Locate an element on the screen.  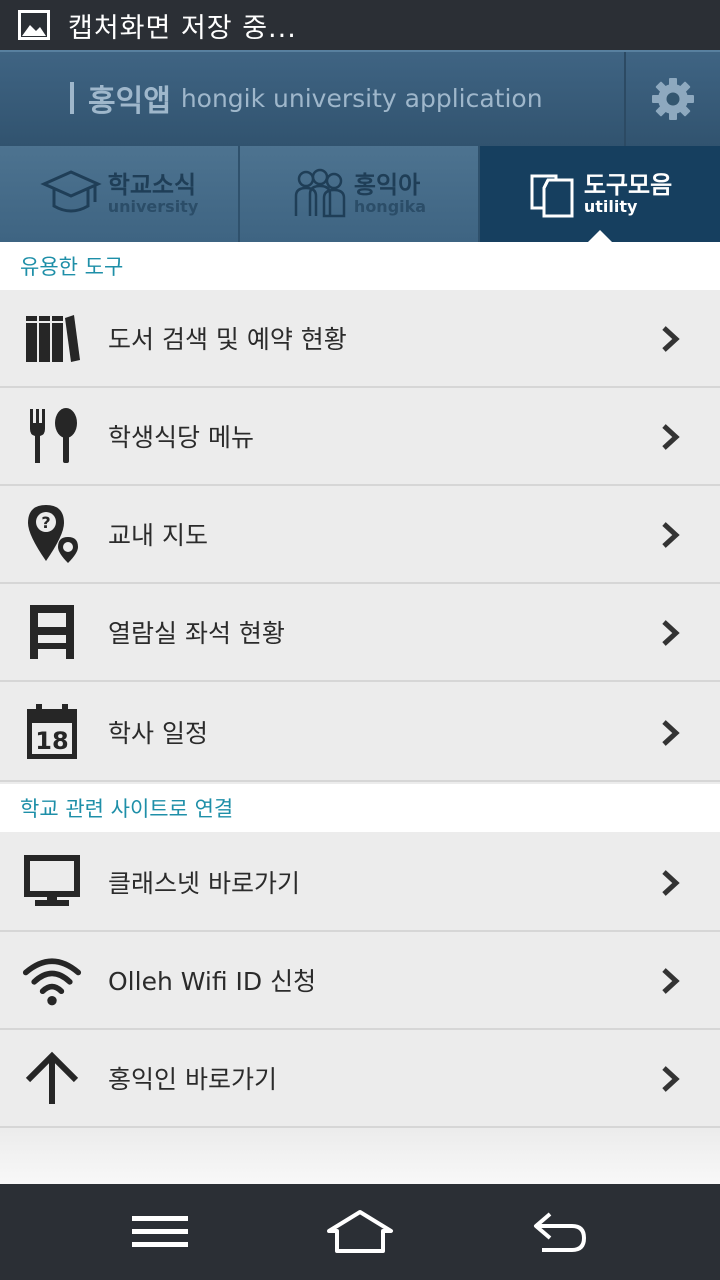
tab-utility: 도구모음 utility is located at coordinates (600, 194).